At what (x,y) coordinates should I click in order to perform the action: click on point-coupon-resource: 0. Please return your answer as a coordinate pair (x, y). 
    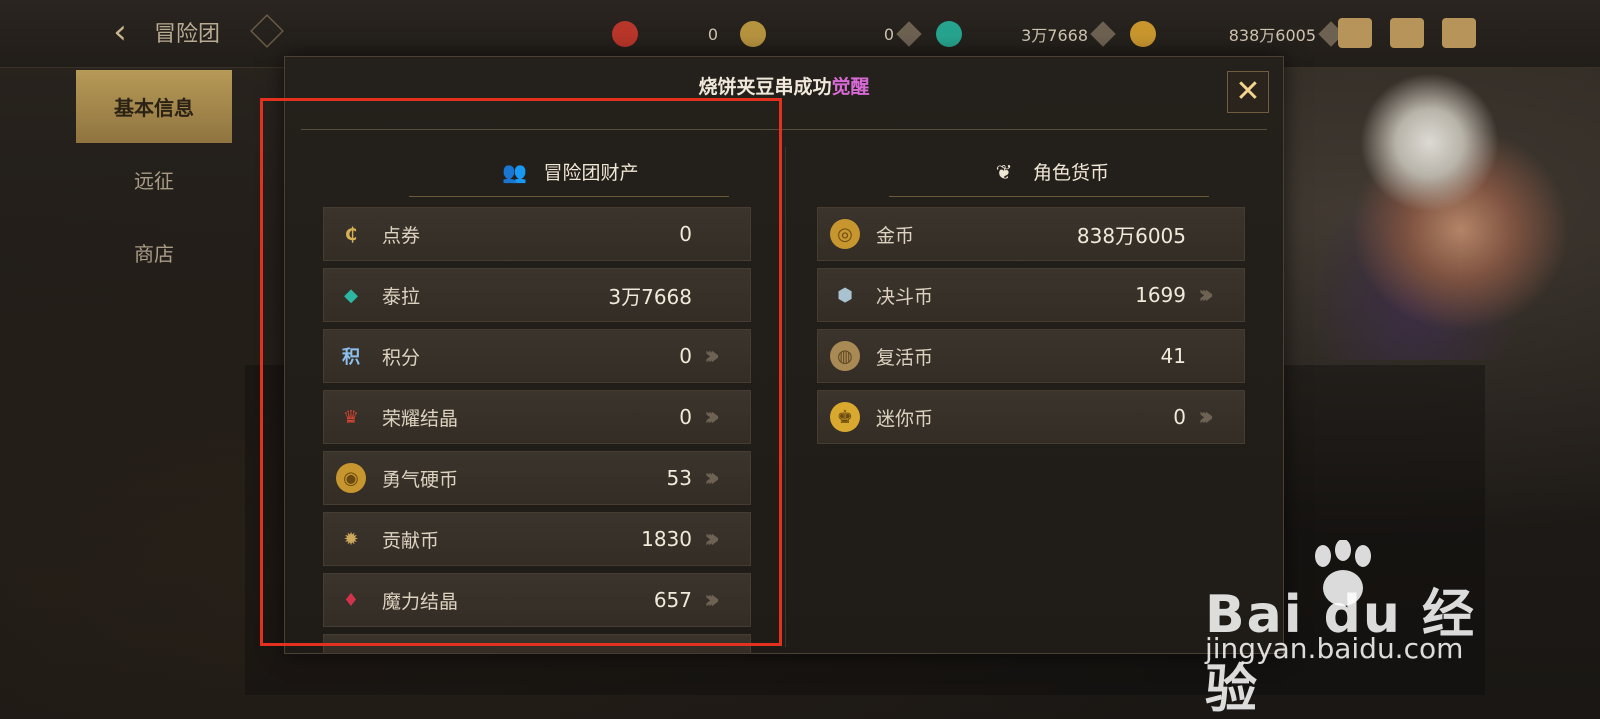
    Looking at the image, I should click on (831, 34).